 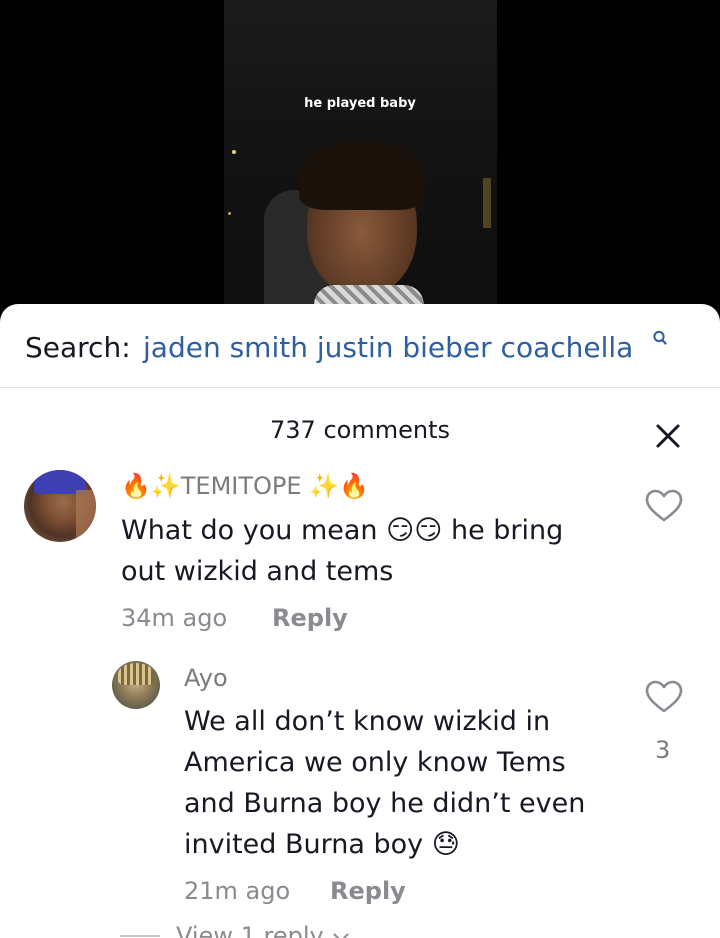 I want to click on reply-username: Ayo, so click(x=206, y=678).